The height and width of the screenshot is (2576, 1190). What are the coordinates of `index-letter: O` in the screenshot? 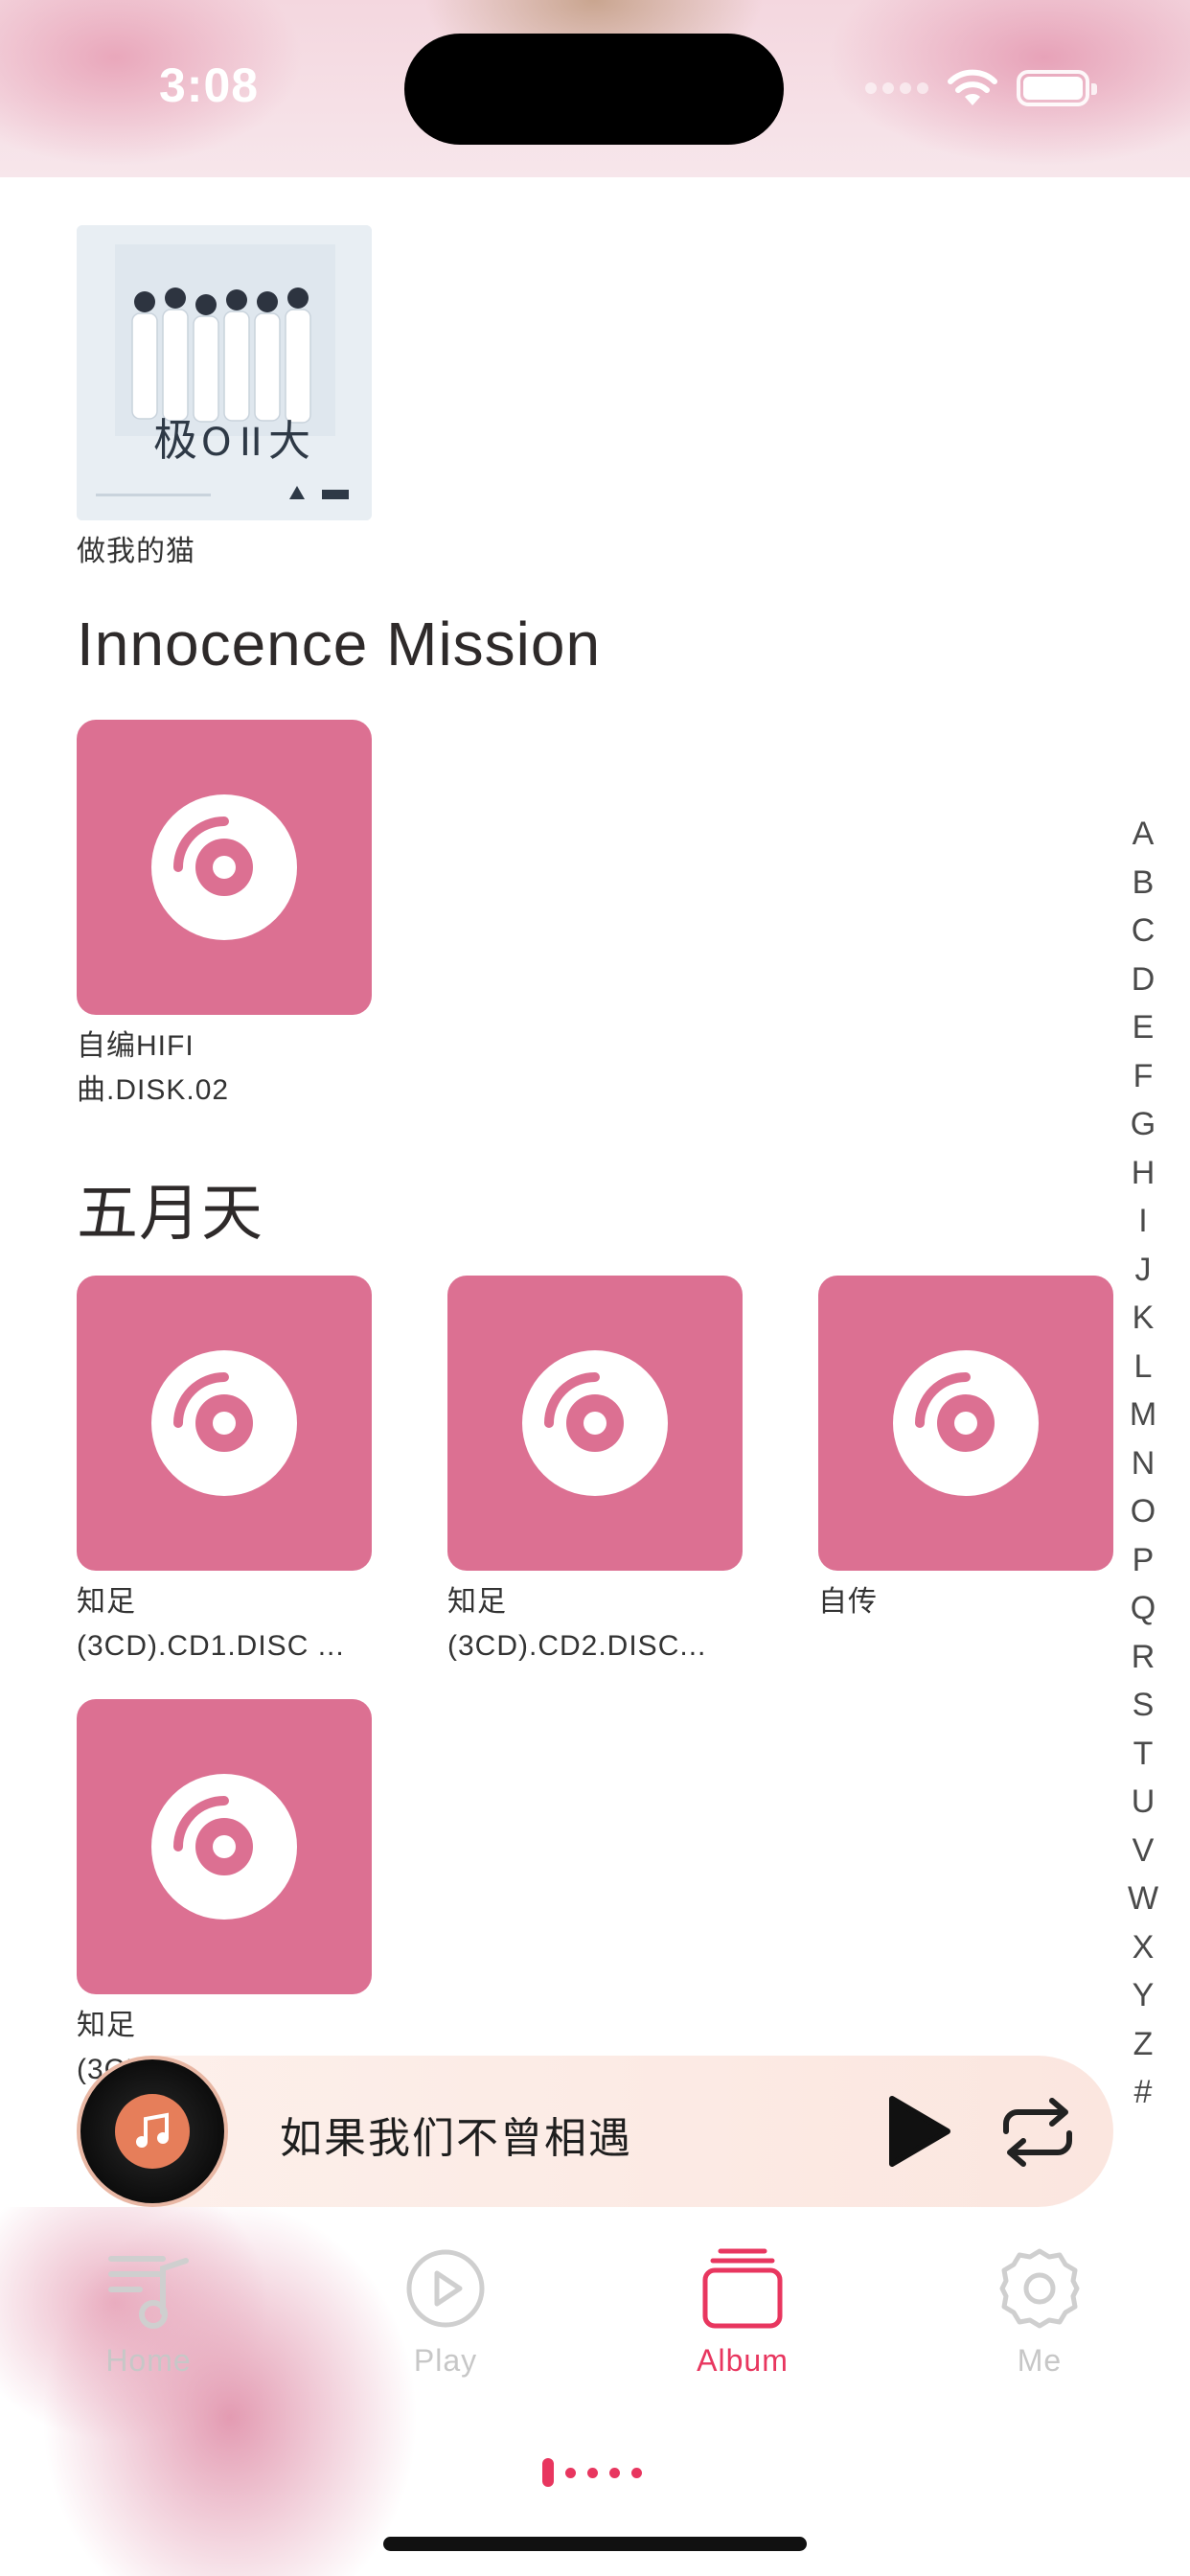 It's located at (1143, 1511).